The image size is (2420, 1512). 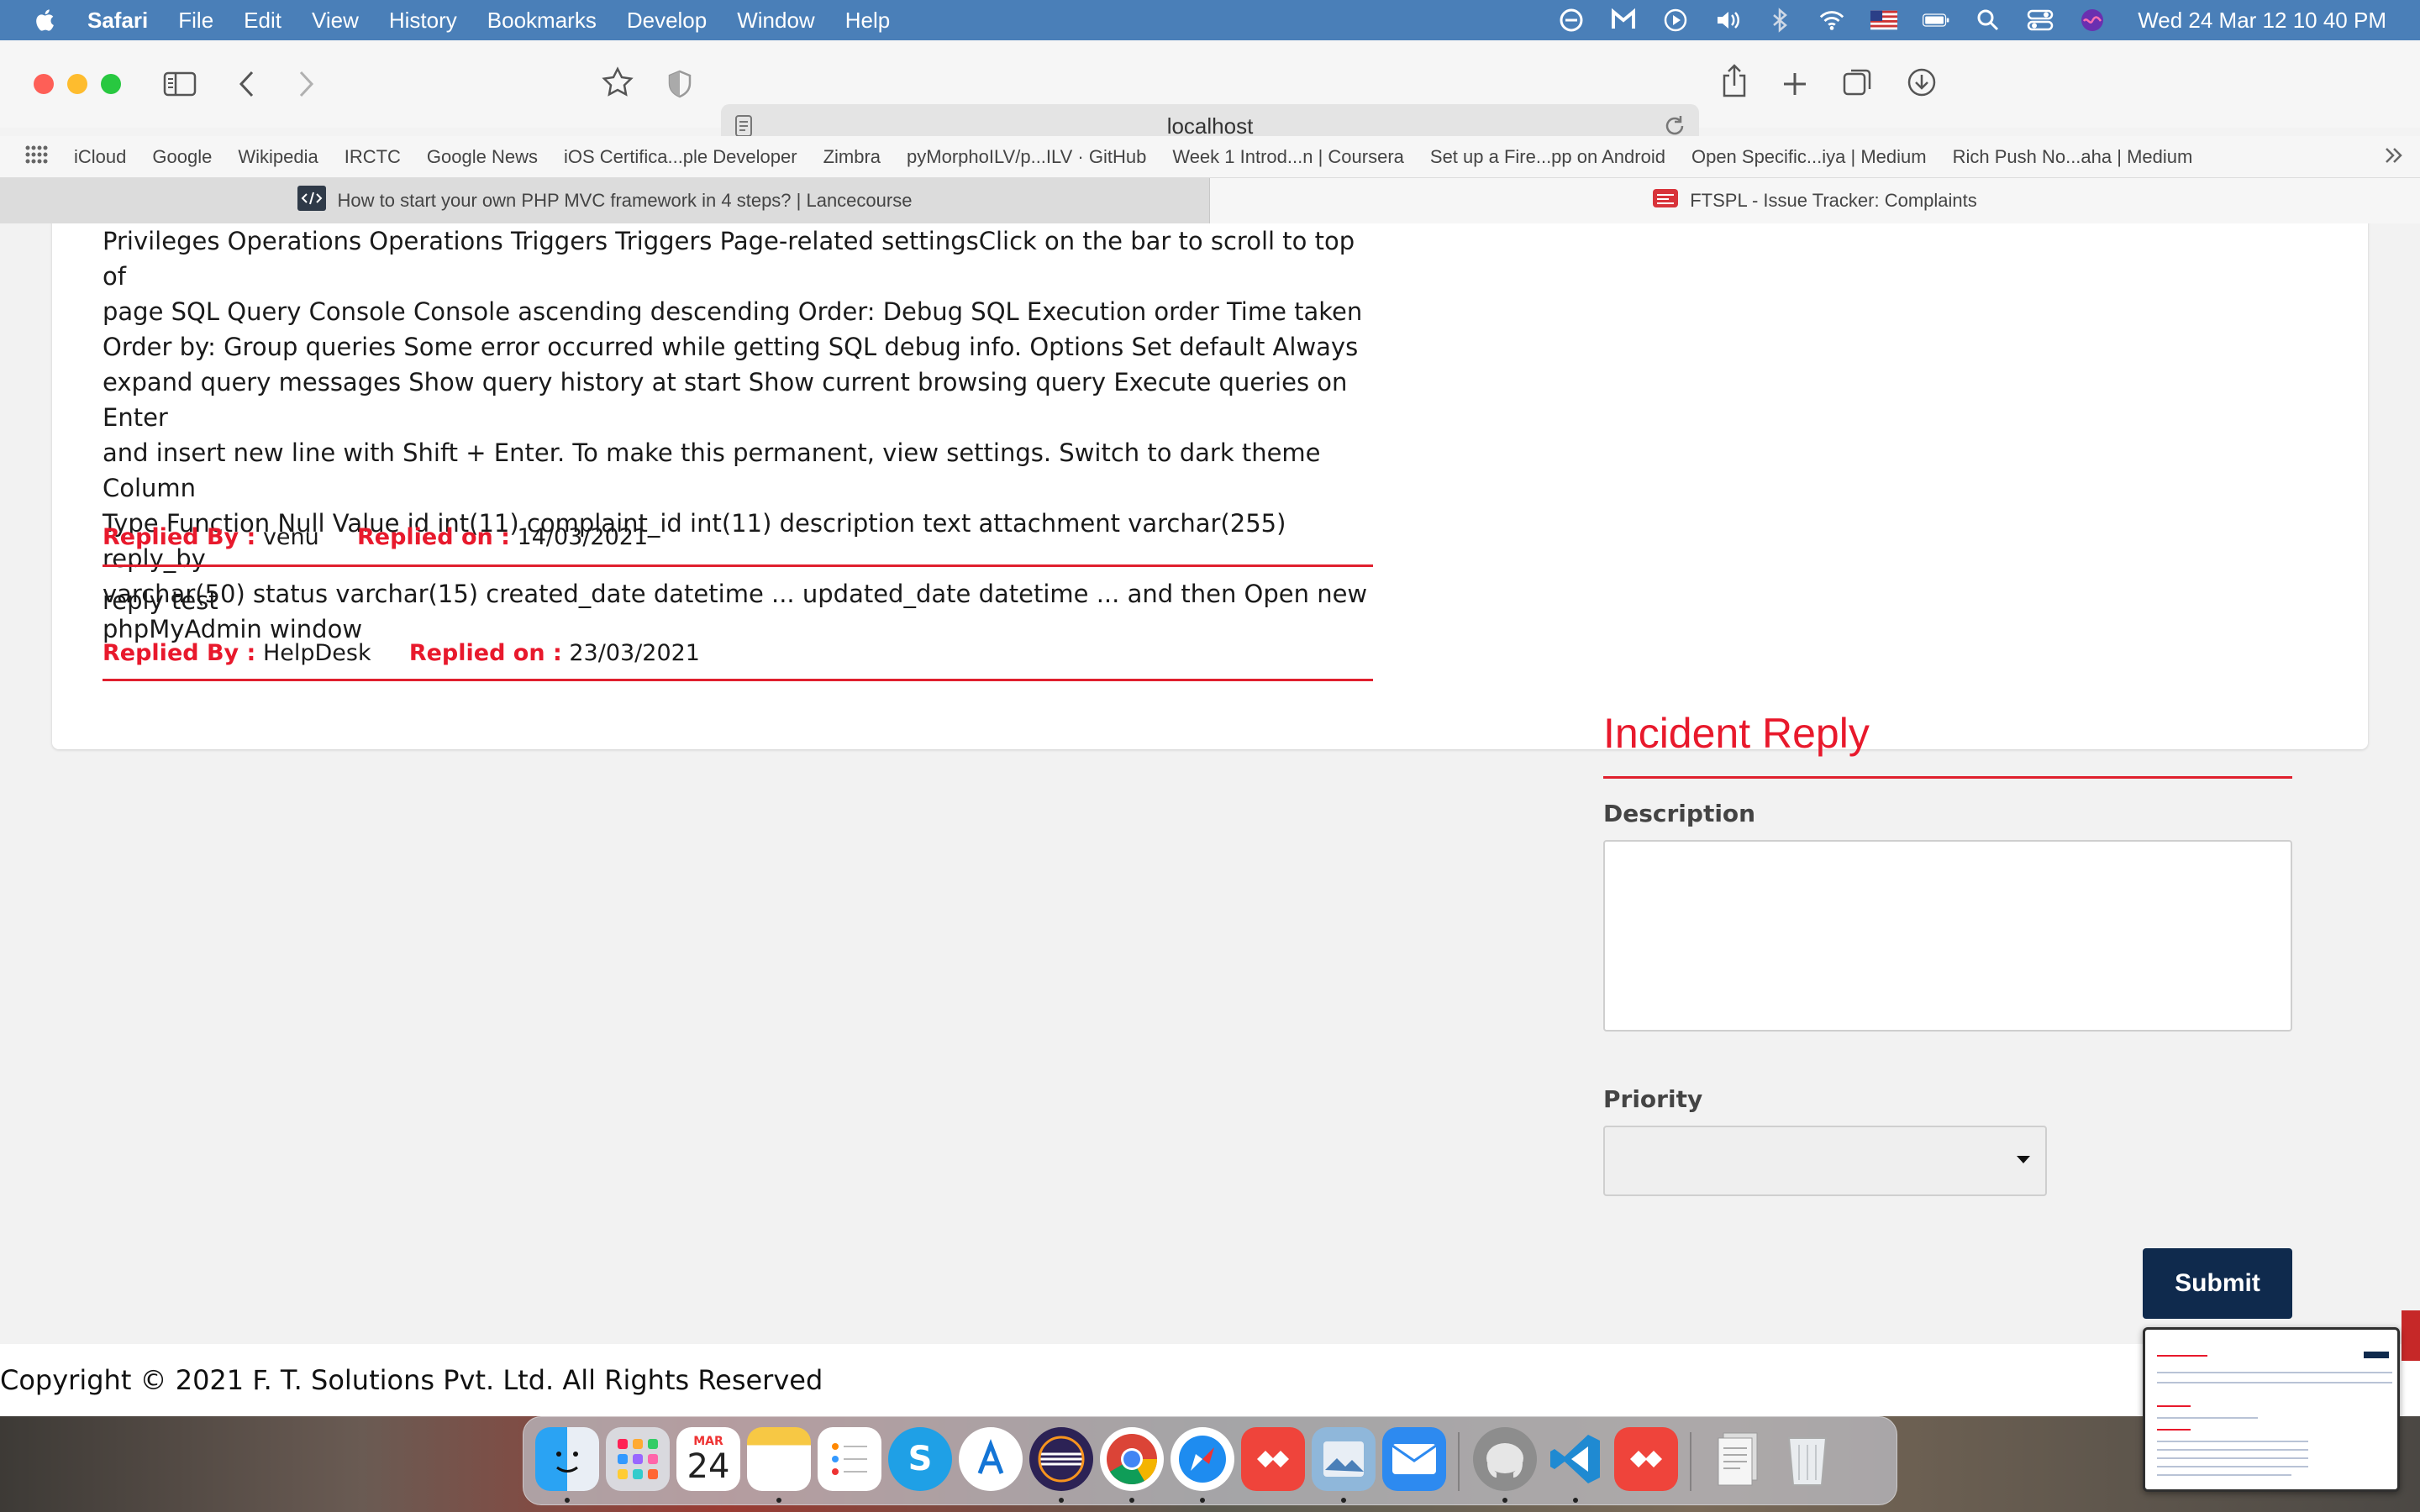 I want to click on notes-icon, so click(x=779, y=1459).